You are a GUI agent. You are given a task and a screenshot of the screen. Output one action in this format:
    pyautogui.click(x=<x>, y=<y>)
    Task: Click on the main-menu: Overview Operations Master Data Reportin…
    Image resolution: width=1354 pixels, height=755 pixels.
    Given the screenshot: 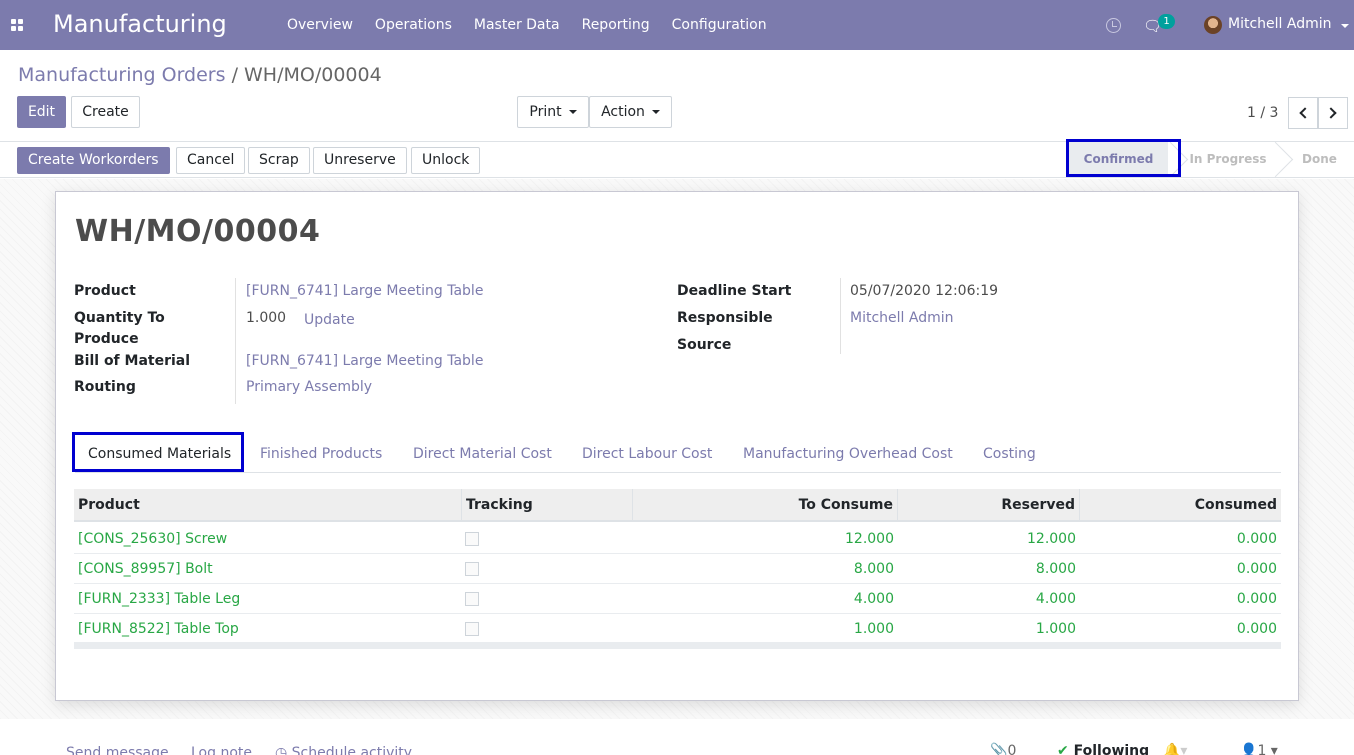 What is the action you would take?
    pyautogui.click(x=527, y=25)
    